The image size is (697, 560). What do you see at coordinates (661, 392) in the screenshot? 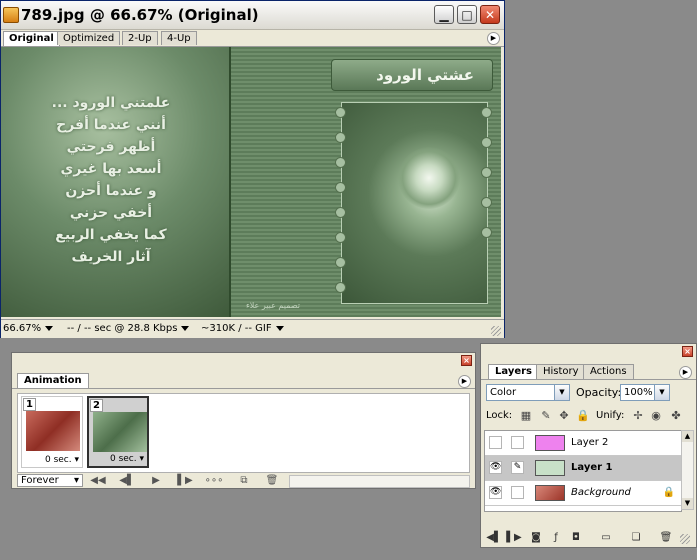
I see `chevron-down-icon: ▼` at bounding box center [661, 392].